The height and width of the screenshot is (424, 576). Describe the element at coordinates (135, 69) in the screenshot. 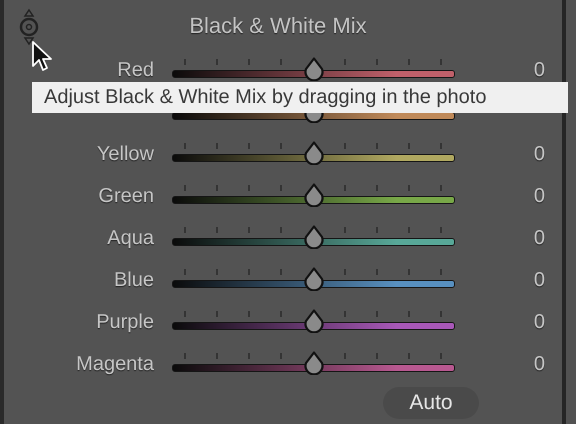

I see `slider-label: Red` at that location.